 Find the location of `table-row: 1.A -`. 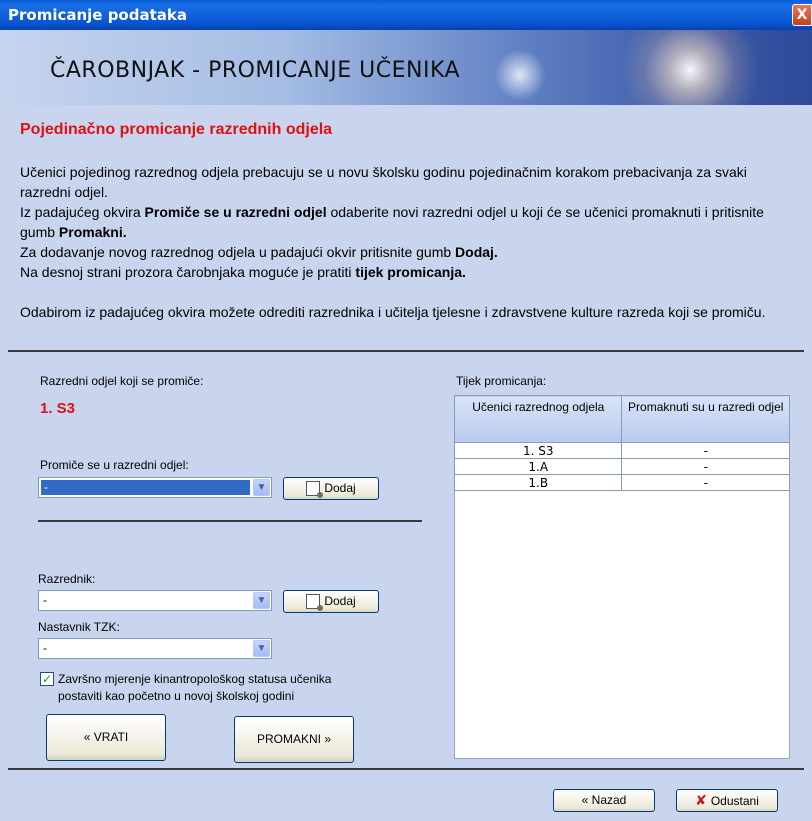

table-row: 1.A - is located at coordinates (621, 466).